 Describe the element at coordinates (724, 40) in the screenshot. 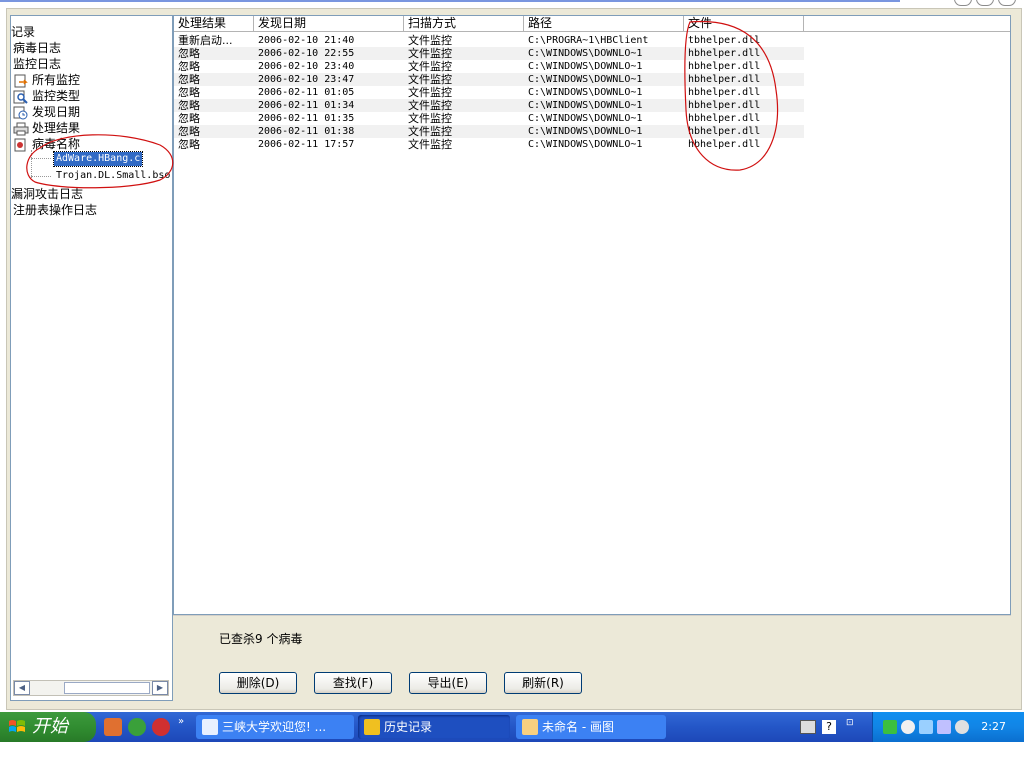

I see `cell-file: tbhelper.dll` at that location.